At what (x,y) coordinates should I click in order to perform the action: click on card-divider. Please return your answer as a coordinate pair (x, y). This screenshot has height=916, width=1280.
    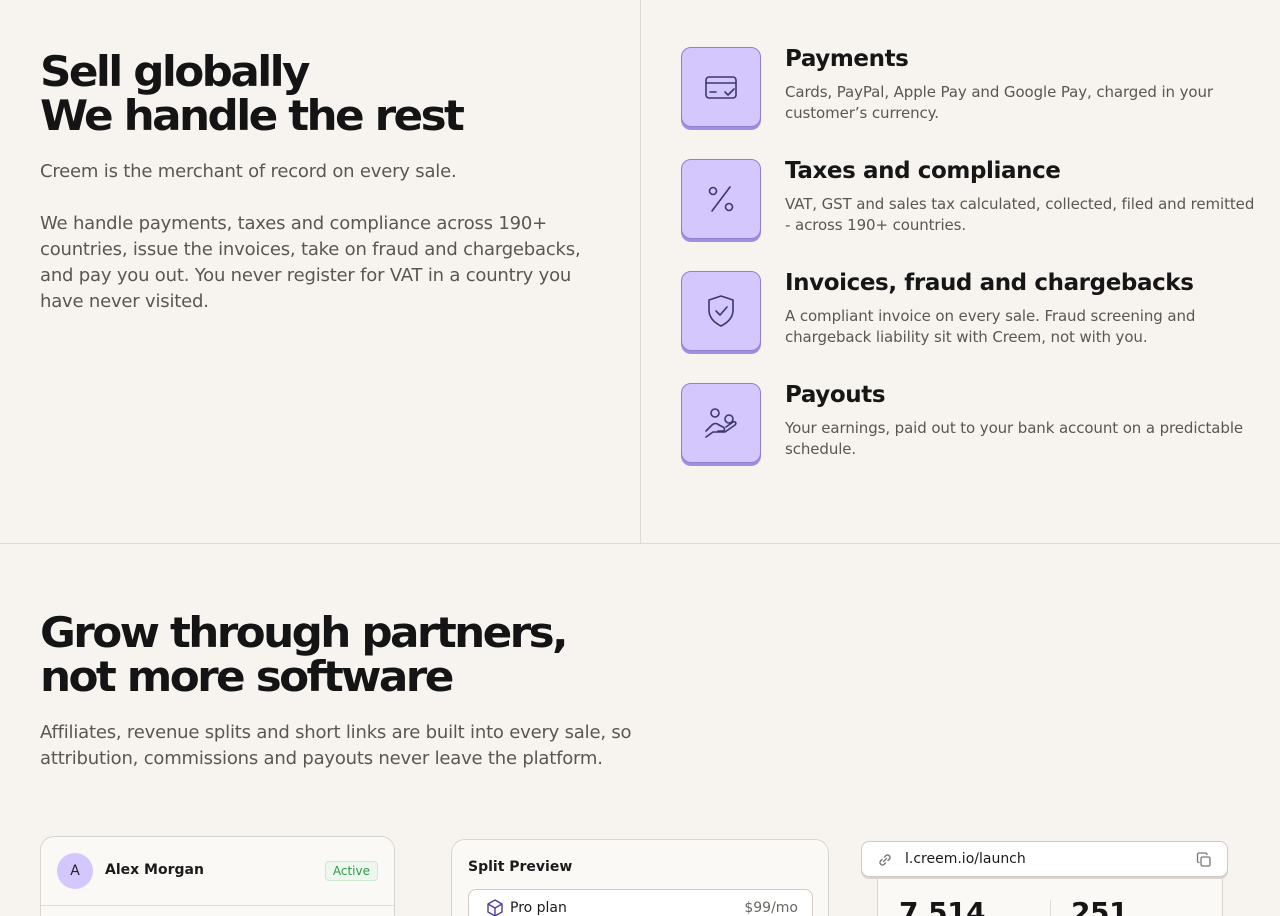
    Looking at the image, I should click on (217, 905).